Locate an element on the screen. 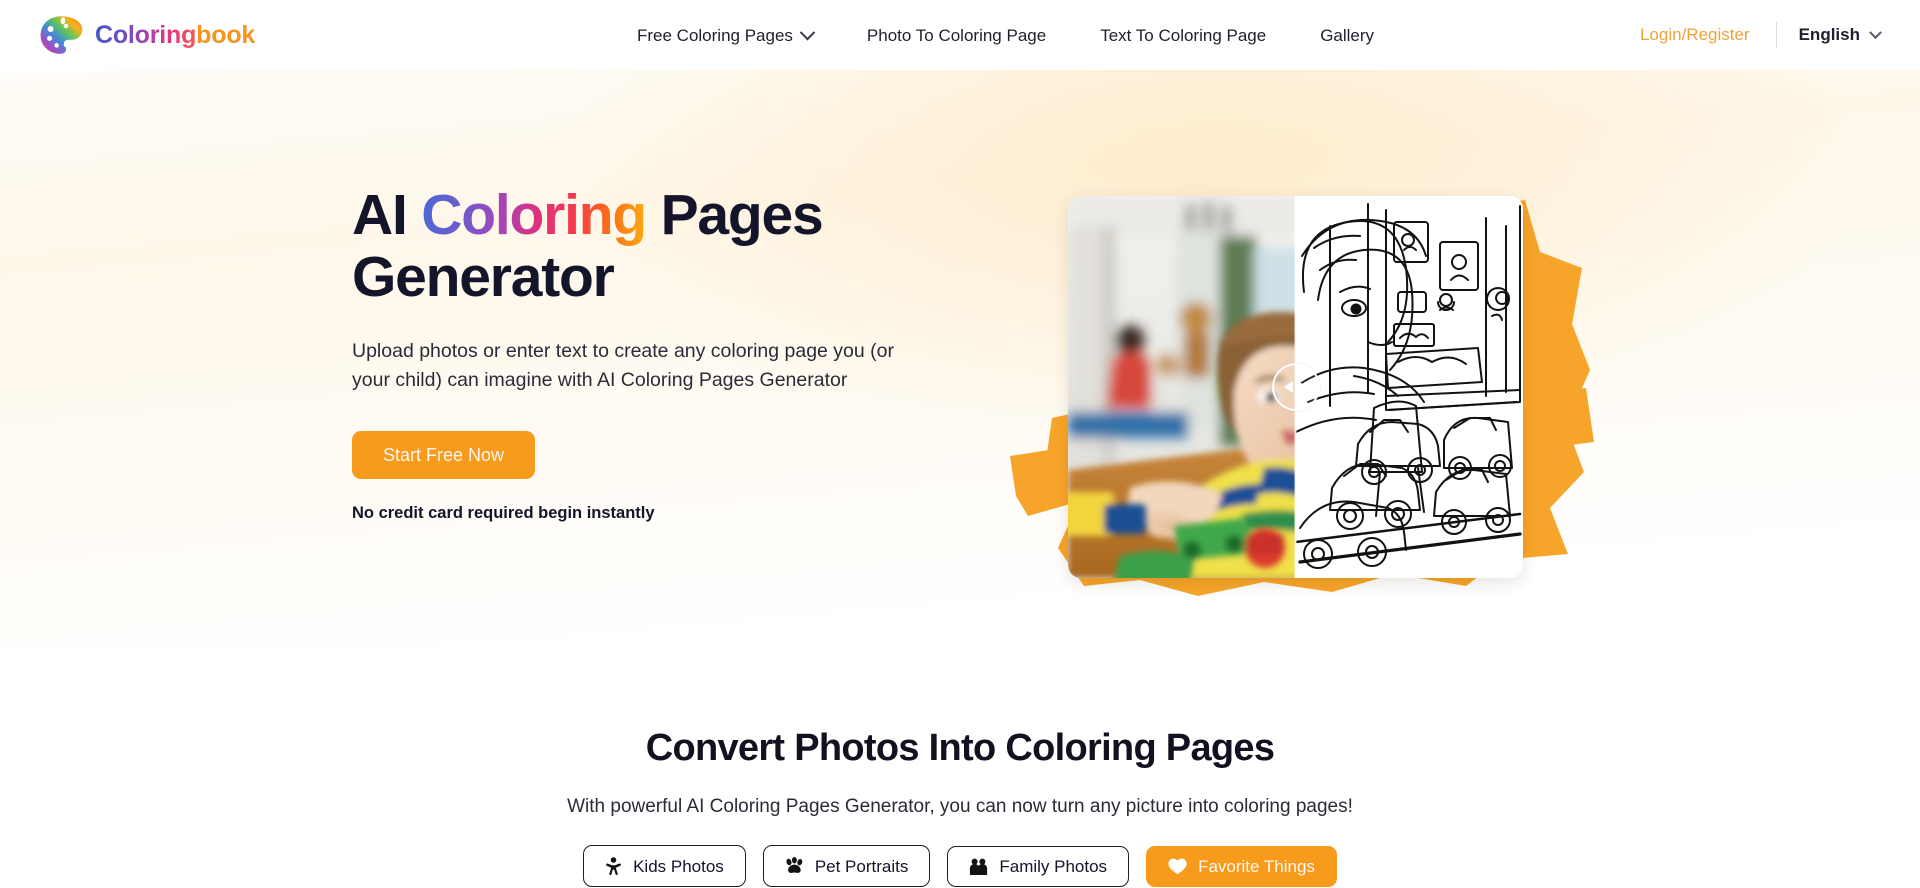  paw-icon is located at coordinates (794, 865).